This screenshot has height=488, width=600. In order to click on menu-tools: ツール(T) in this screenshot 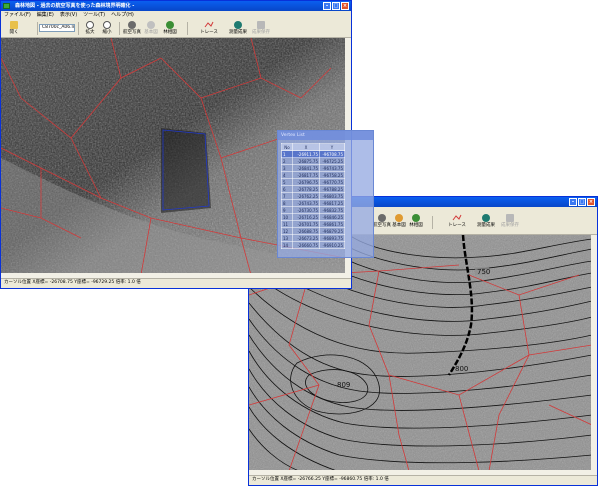, I will do `click(94, 15)`.